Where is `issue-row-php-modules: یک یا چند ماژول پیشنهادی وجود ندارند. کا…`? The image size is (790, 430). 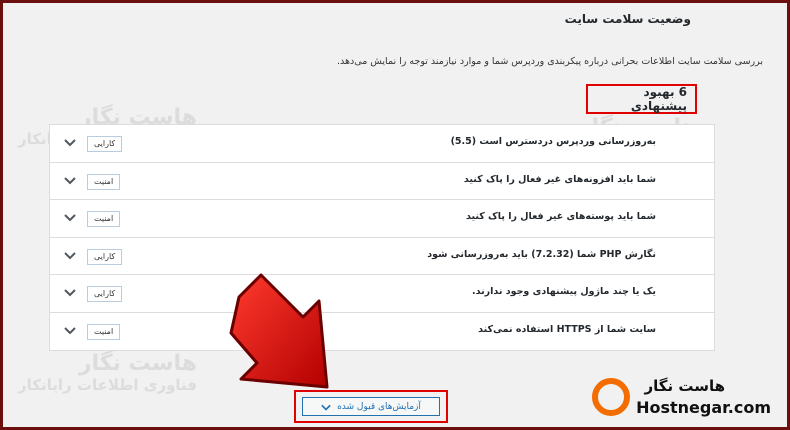 issue-row-php-modules: یک یا چند ماژول پیشنهادی وجود ندارند. کا… is located at coordinates (382, 294).